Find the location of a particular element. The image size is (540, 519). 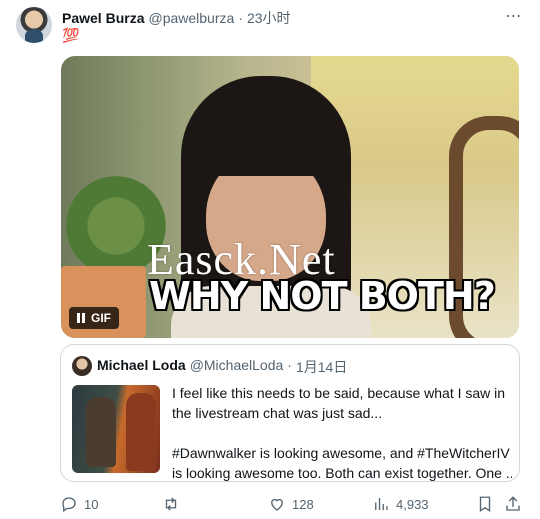

thumbnail-figure-right is located at coordinates (141, 432).